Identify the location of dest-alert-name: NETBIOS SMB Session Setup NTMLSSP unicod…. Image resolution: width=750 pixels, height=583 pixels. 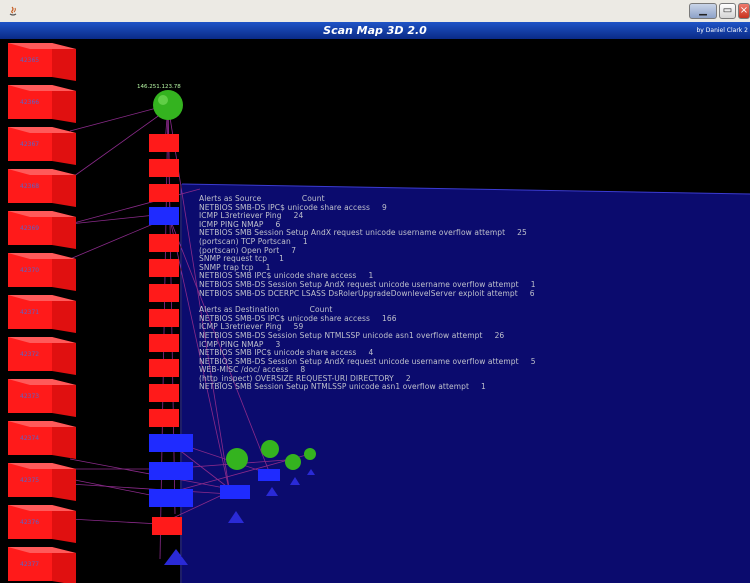
(334, 387).